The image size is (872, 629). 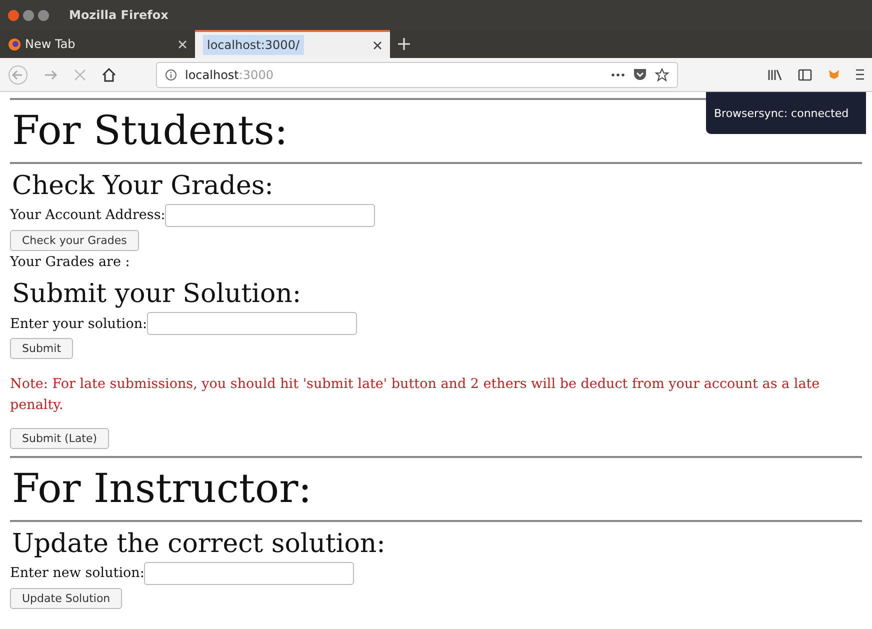 I want to click on form-button: Submit (Late), so click(x=60, y=438).